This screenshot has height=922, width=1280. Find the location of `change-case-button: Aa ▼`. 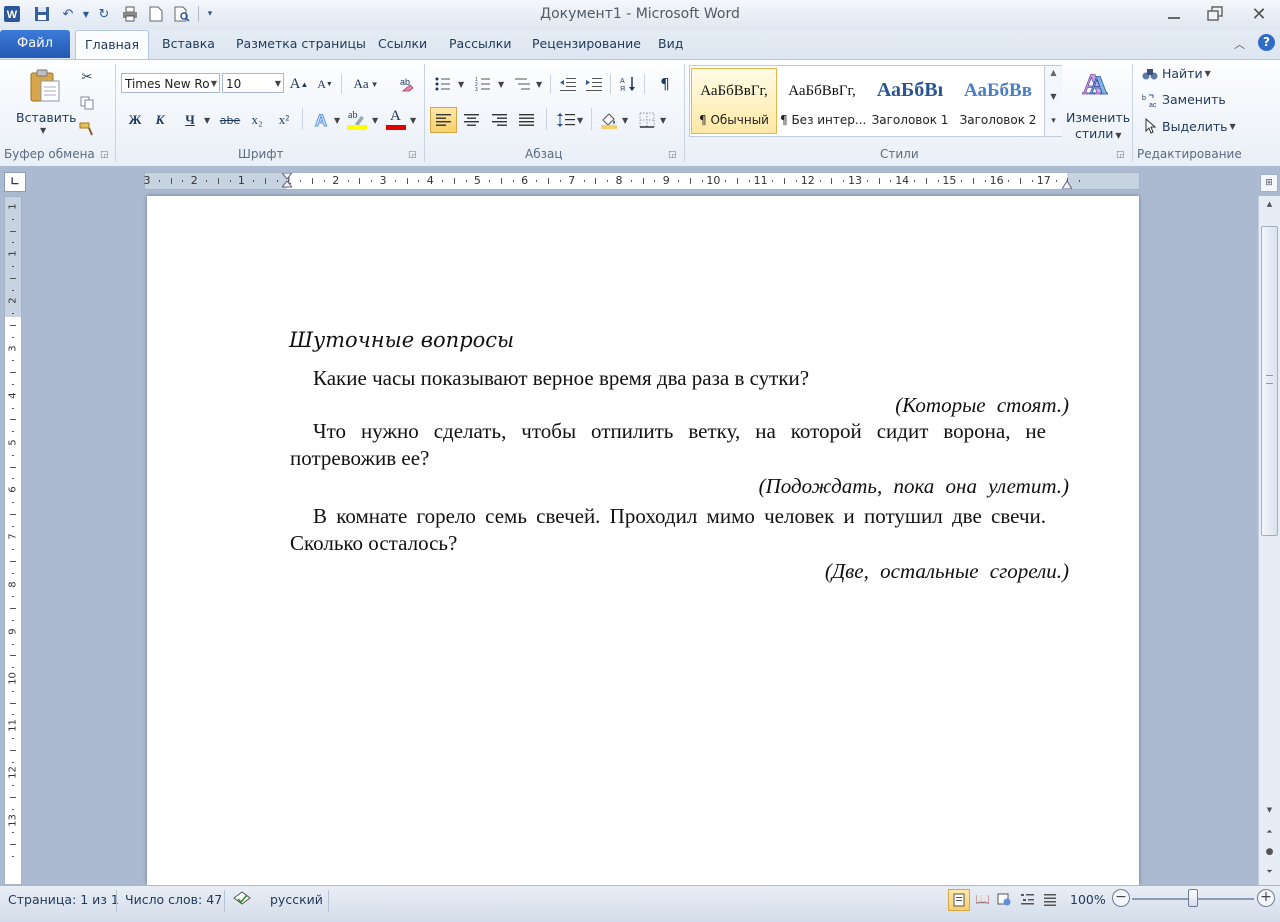

change-case-button: Aa ▼ is located at coordinates (366, 84).